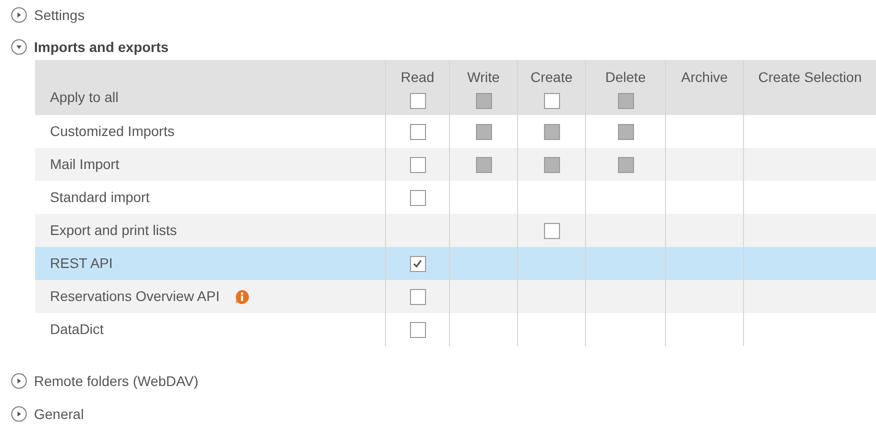 This screenshot has width=876, height=425. I want to click on column-header: Delete, so click(625, 77).